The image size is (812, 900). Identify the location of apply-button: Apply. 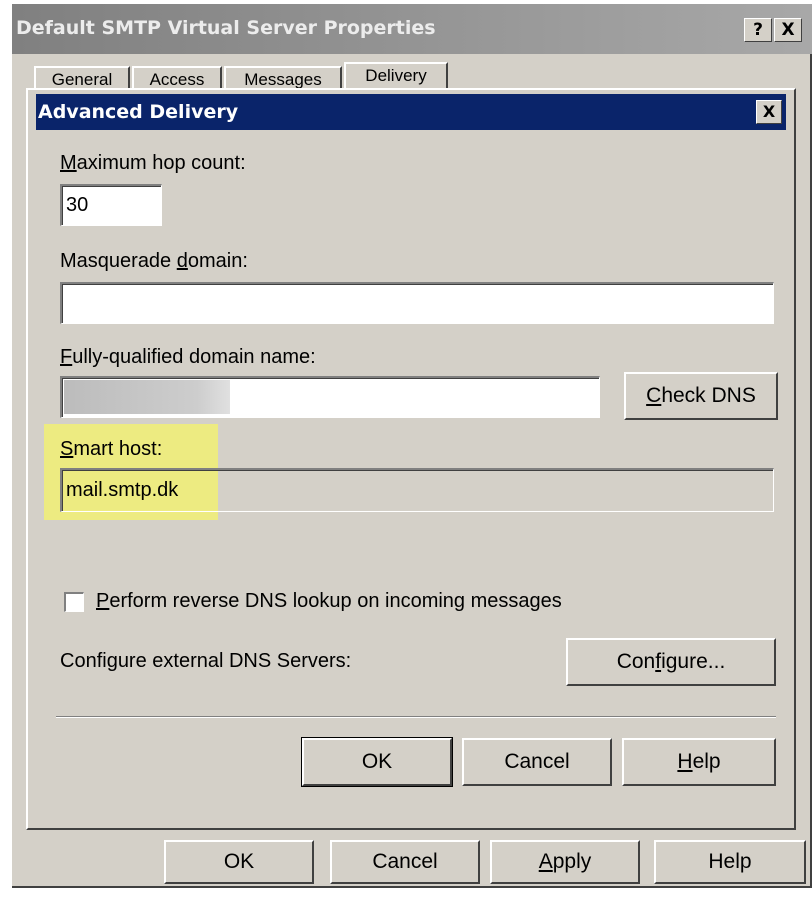
(565, 862).